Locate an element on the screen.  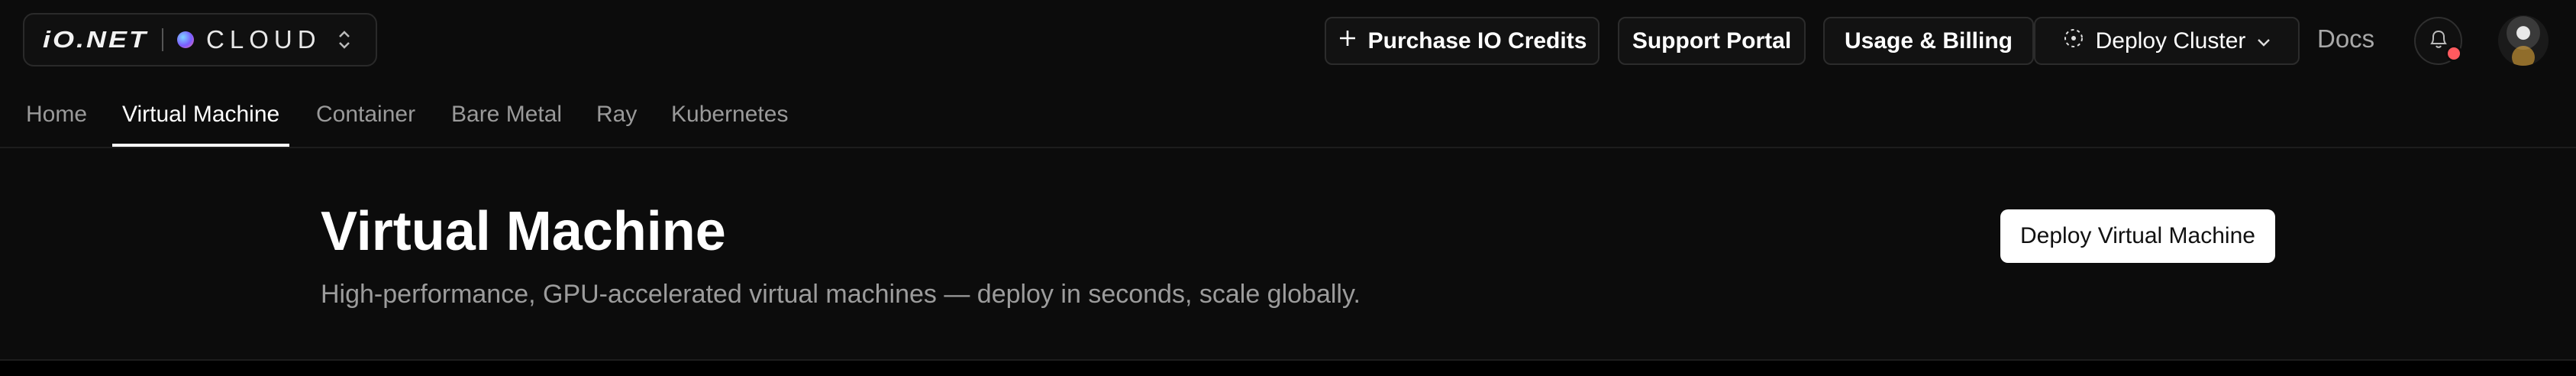
content-area is located at coordinates (1288, 369).